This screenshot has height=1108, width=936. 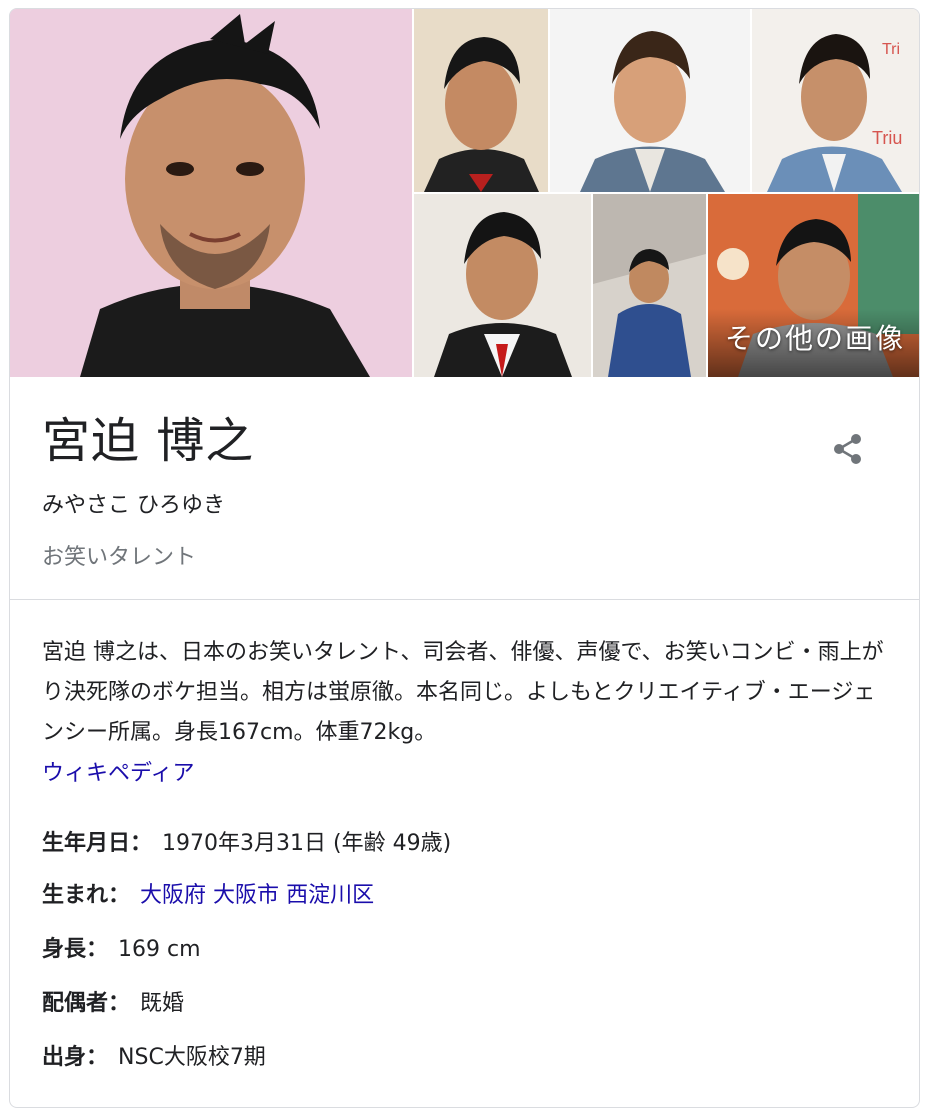 I want to click on fact-label: 生まれ, so click(x=75, y=895).